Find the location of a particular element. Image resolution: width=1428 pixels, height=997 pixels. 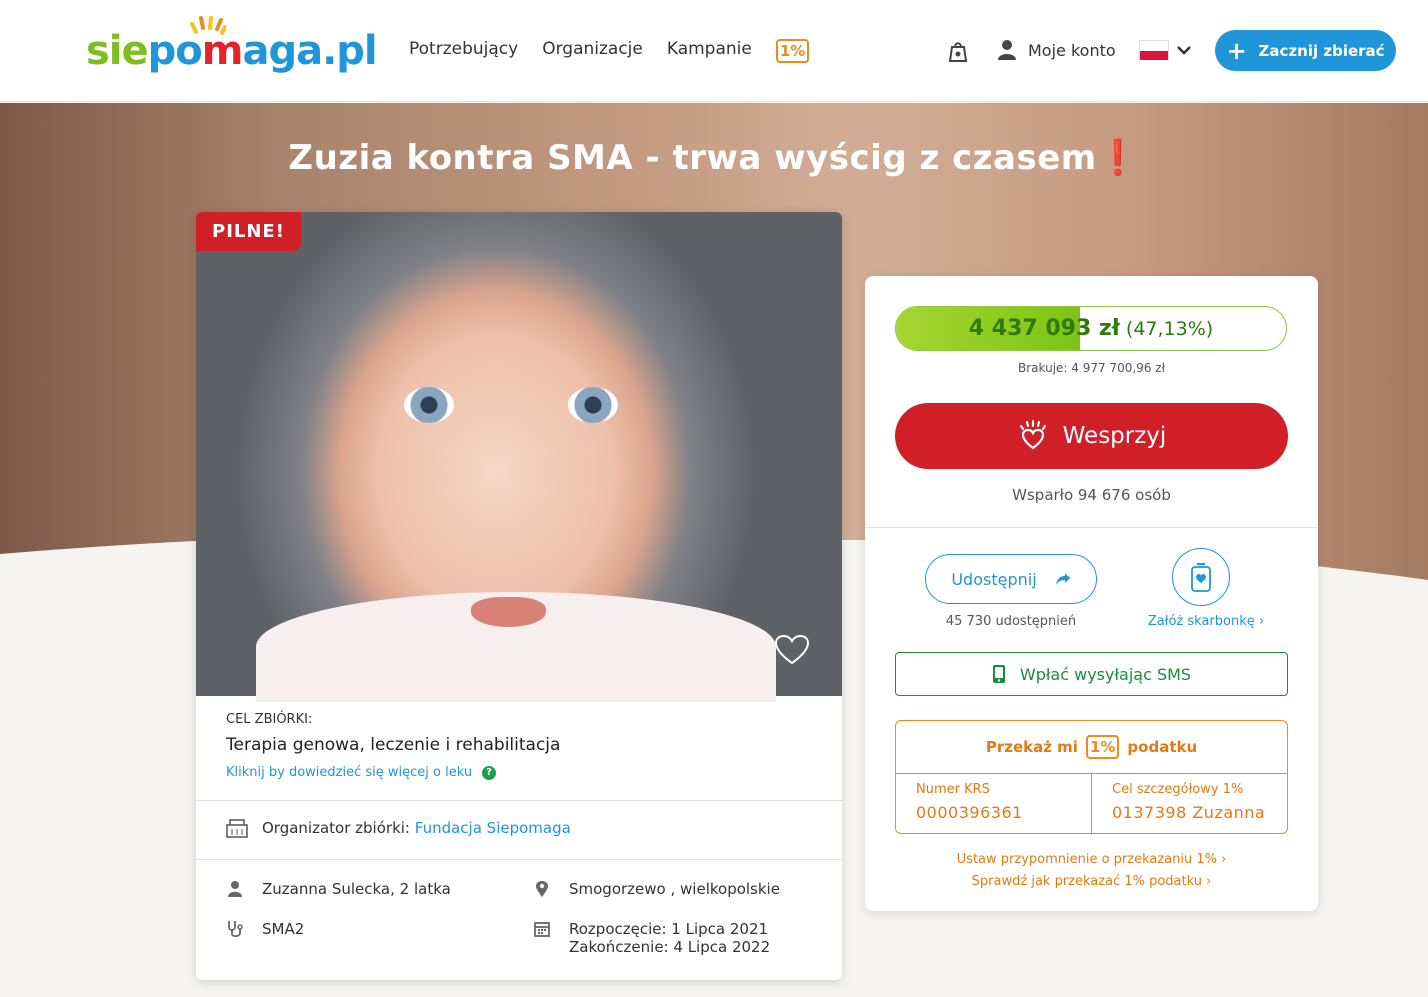

disease-text: SMA2 is located at coordinates (283, 929).